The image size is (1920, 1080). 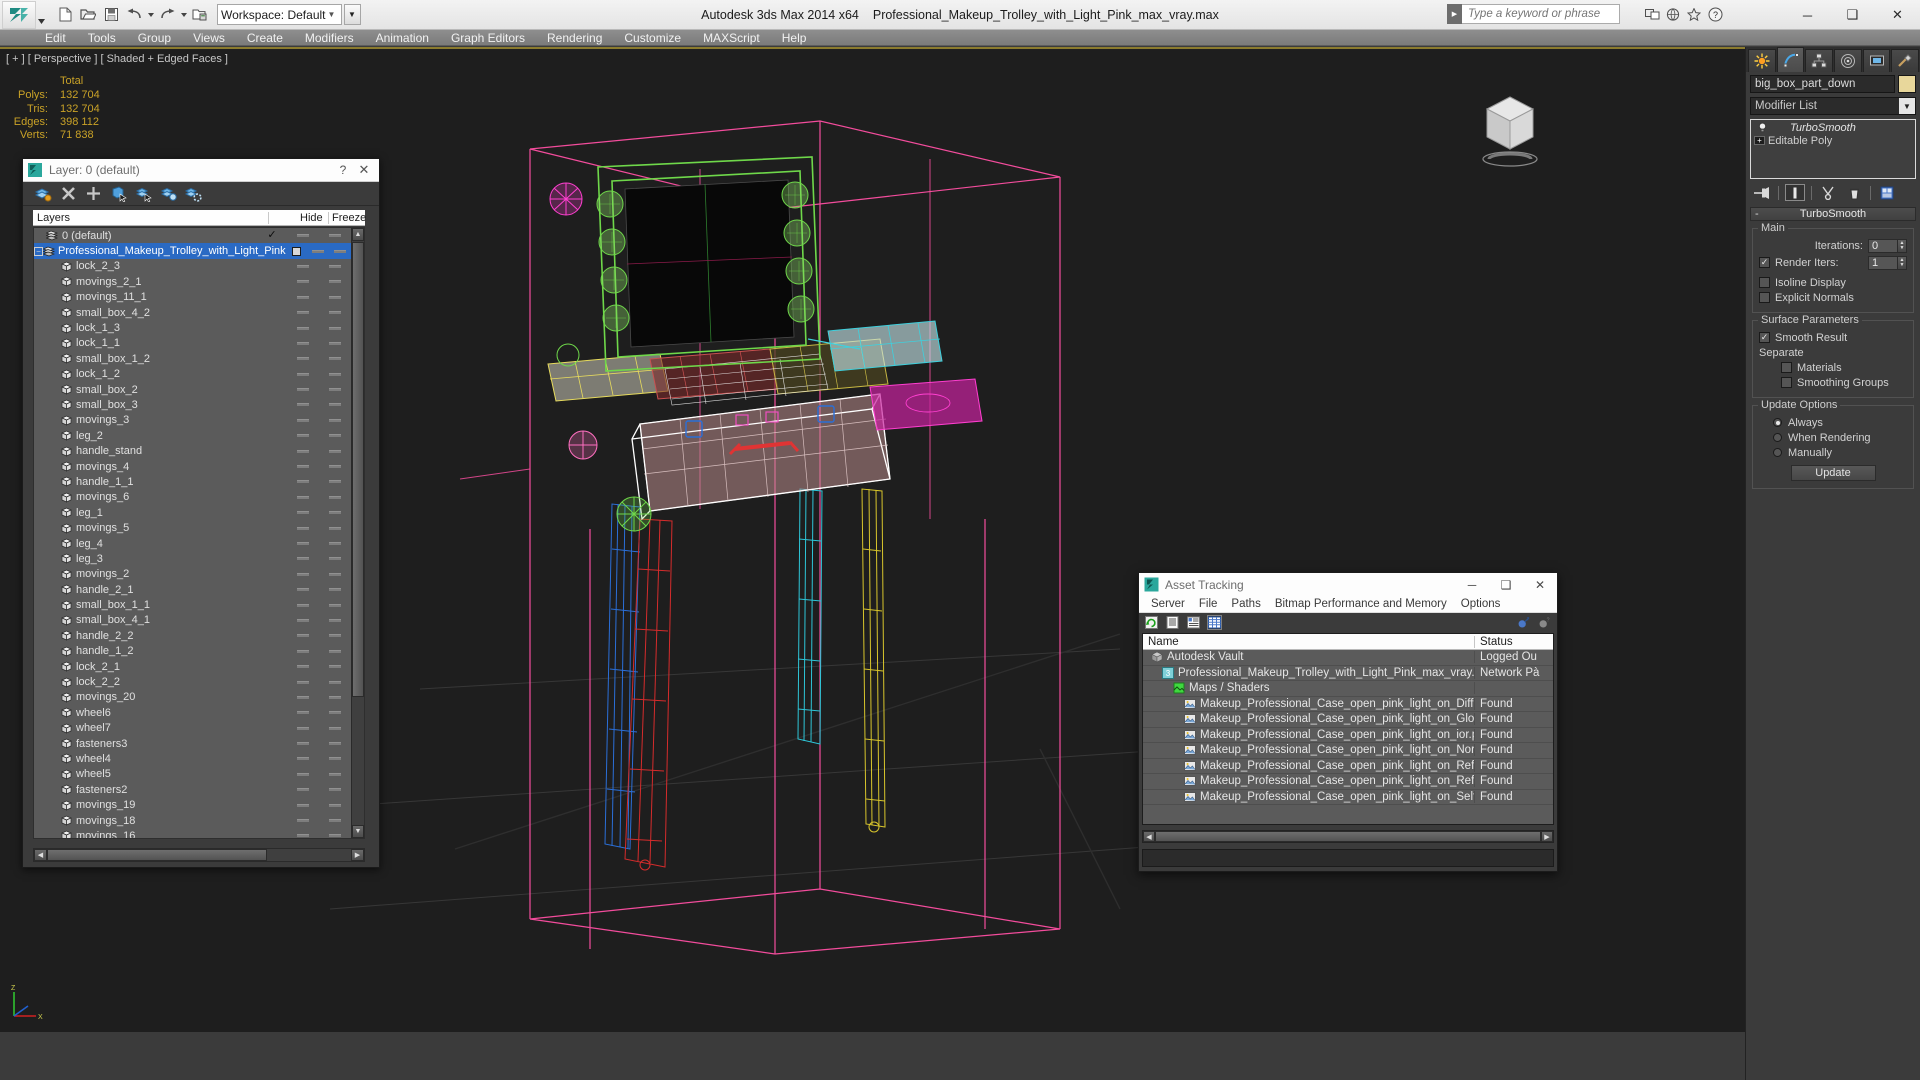 What do you see at coordinates (1833, 367) in the screenshot?
I see `field-materials: Materials` at bounding box center [1833, 367].